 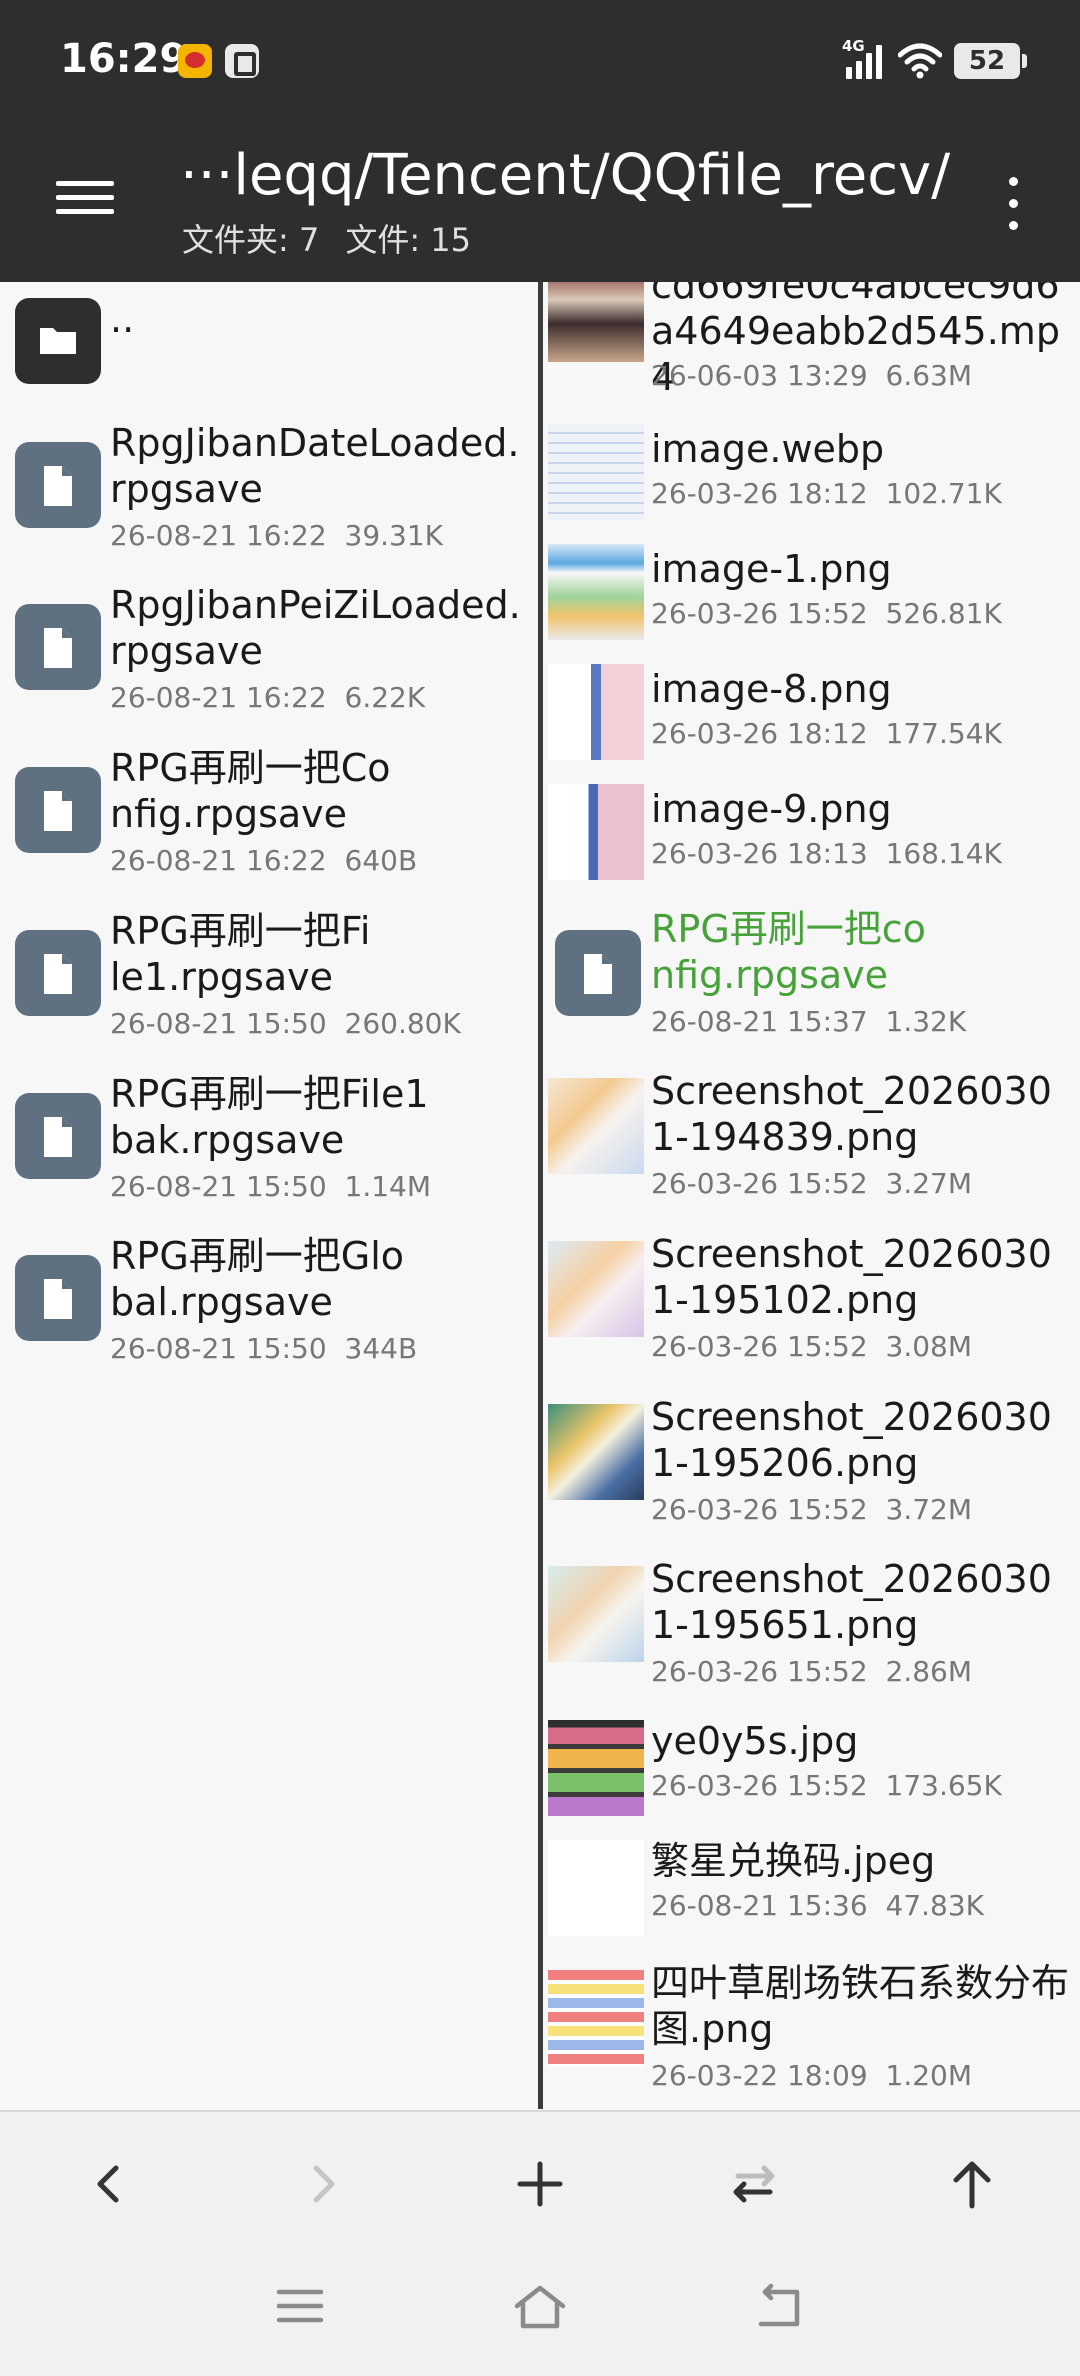 I want to click on list-item: ye0y5s.jpg 26-03-26 15:52 173.65K, so click(x=811, y=1773).